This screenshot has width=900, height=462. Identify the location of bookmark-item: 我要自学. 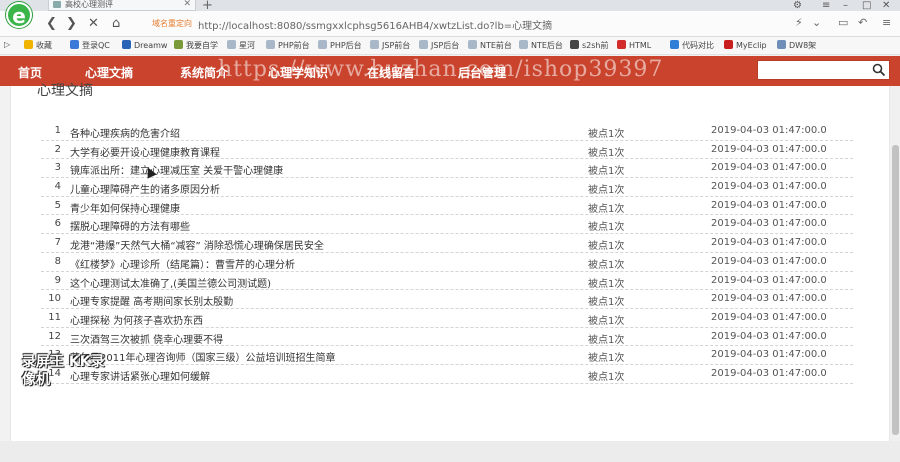
(196, 45).